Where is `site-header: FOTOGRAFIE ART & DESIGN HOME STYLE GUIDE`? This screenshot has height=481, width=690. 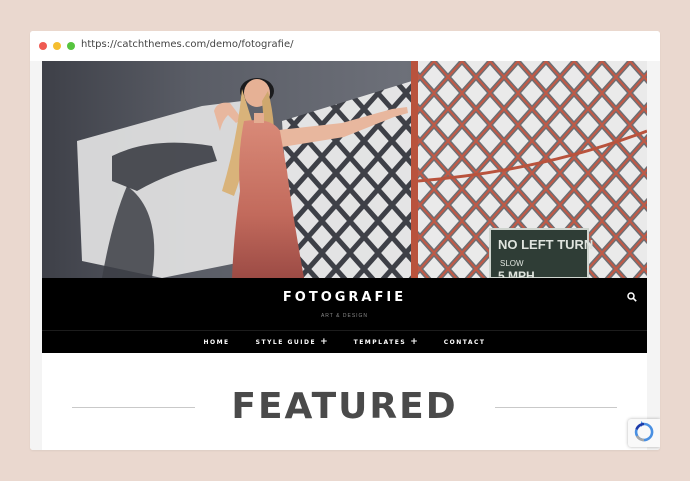
site-header: FOTOGRAFIE ART & DESIGN HOME STYLE GUIDE is located at coordinates (344, 315).